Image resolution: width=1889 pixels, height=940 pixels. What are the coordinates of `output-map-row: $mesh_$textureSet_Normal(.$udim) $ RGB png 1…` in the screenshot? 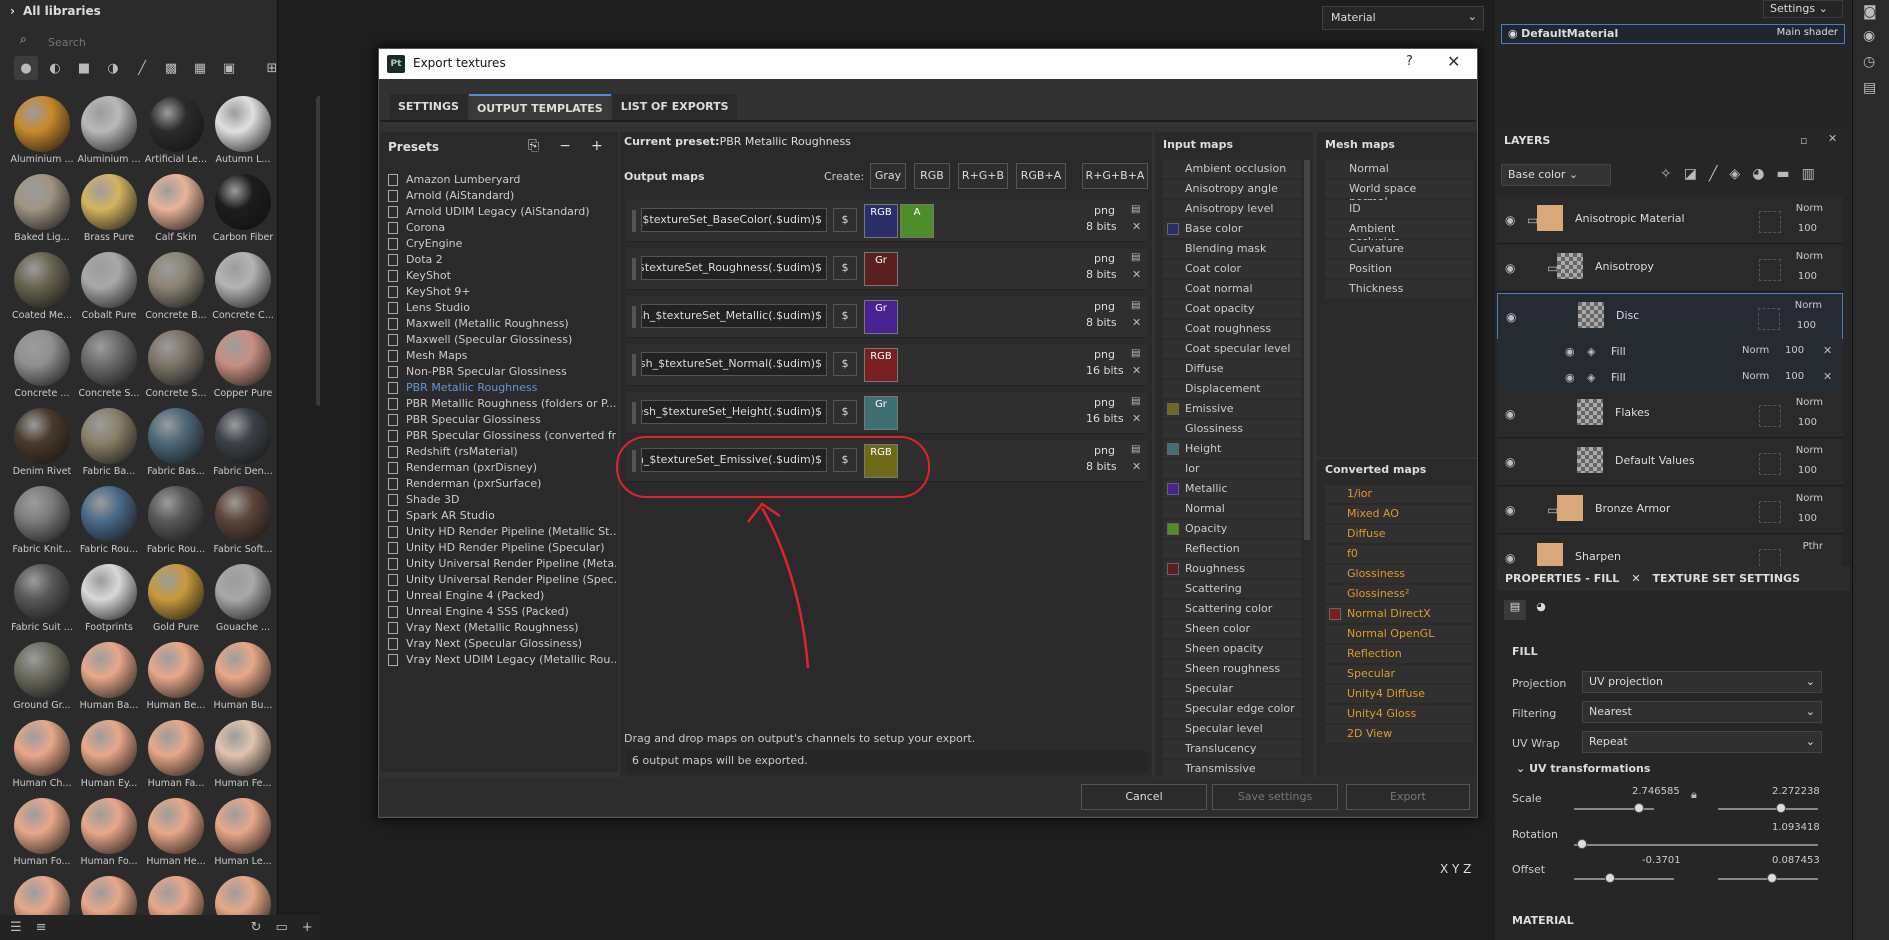 It's located at (887, 365).